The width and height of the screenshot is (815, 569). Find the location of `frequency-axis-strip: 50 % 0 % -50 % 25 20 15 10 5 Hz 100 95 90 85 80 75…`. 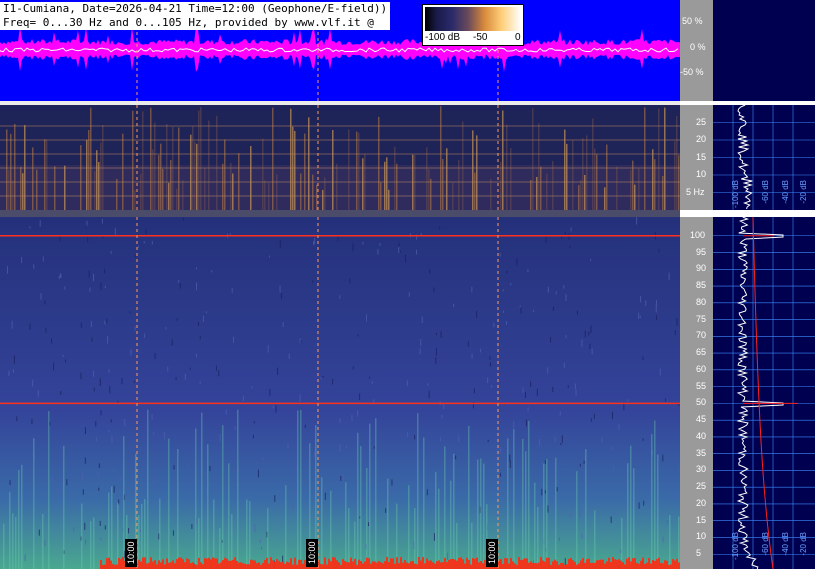

frequency-axis-strip: 50 % 0 % -50 % 25 20 15 10 5 Hz 100 95 90 85 80 75… is located at coordinates (696, 284).